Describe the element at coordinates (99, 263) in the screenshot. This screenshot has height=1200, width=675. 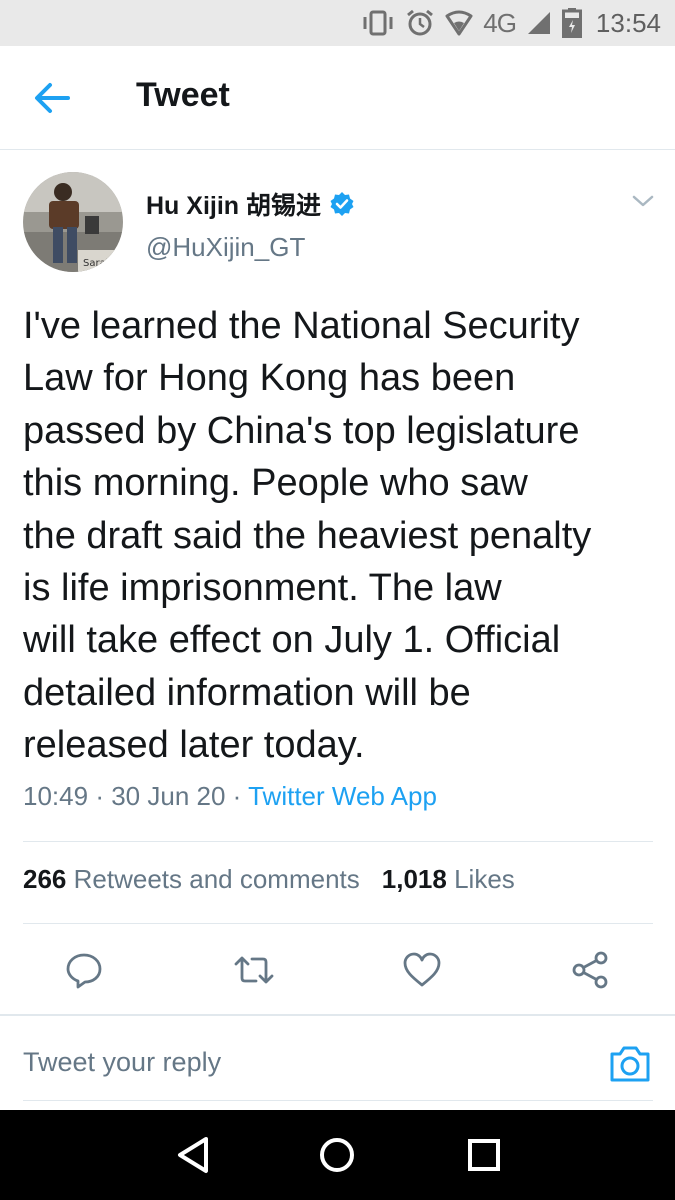
I see `avatar-caption: Saraje` at that location.